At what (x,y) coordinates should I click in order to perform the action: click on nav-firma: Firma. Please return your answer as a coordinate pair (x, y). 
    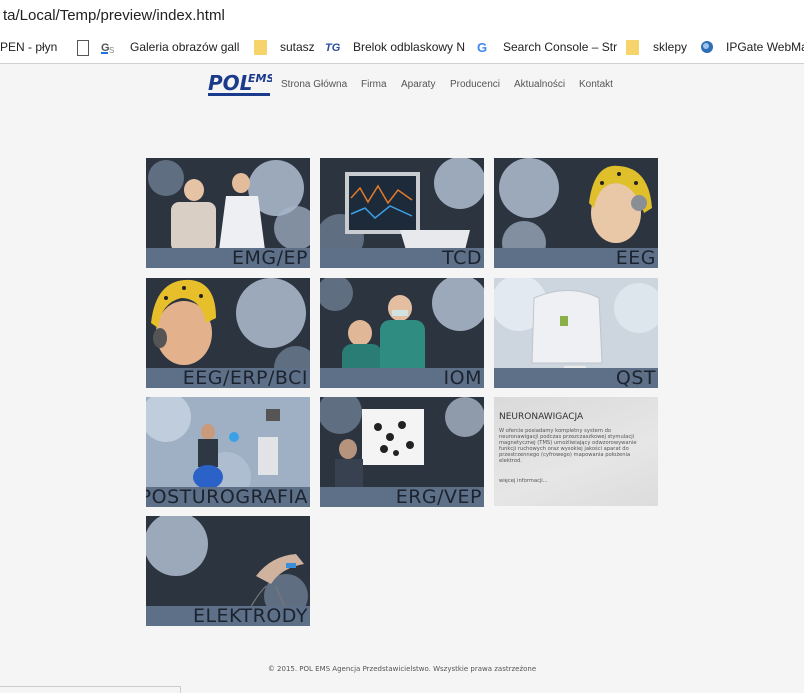
    Looking at the image, I should click on (374, 84).